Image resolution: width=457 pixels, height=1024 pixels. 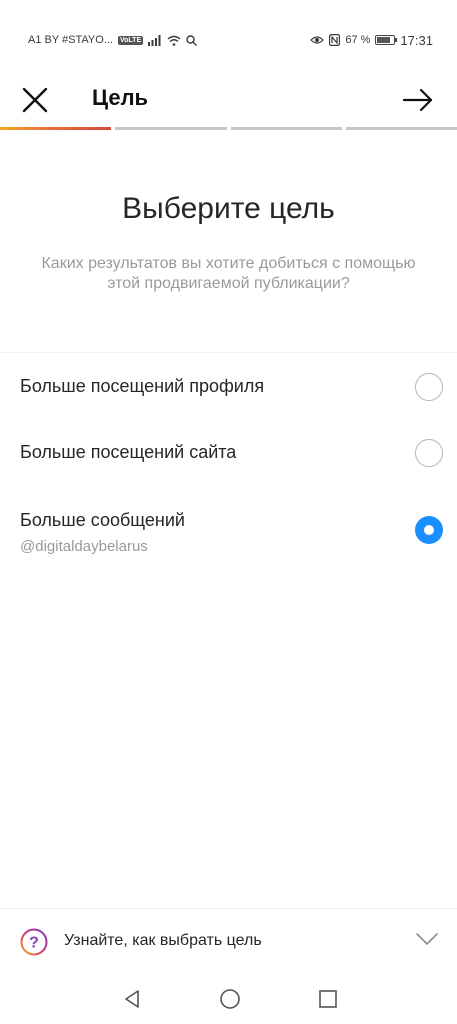 I want to click on chevron-down-icon, so click(x=427, y=939).